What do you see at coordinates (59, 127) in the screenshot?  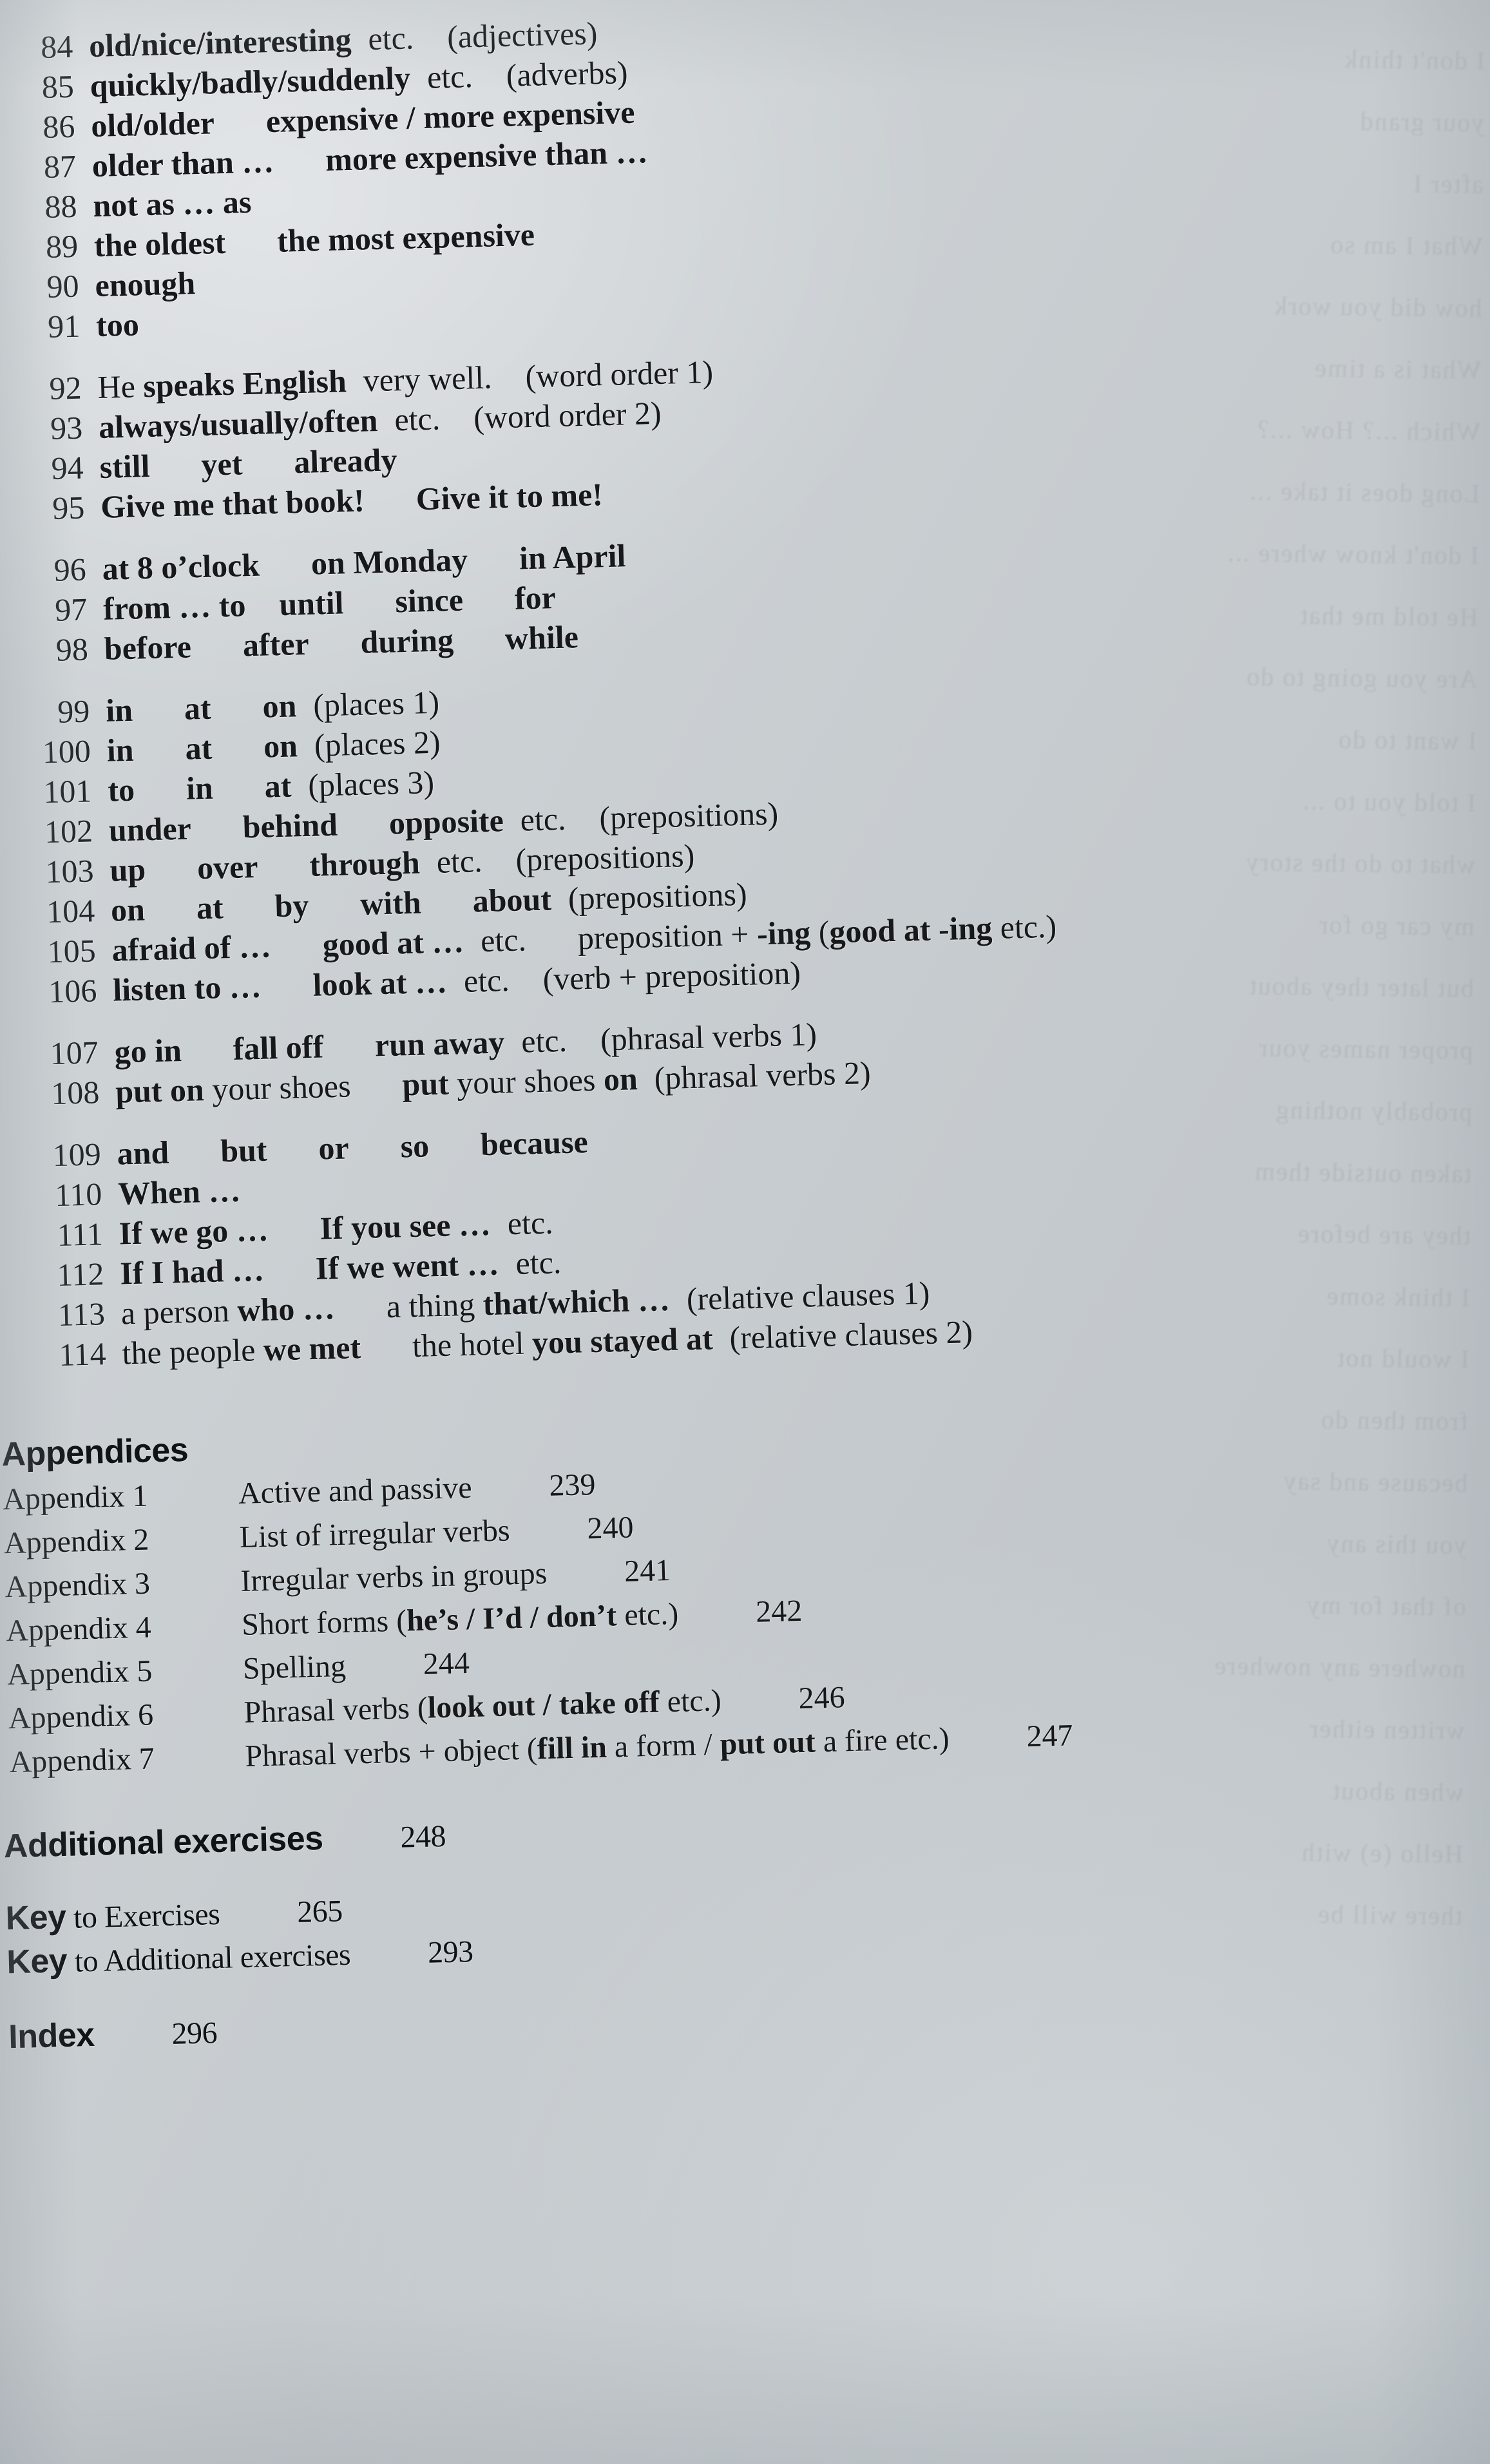 I see `unit-number: 86` at bounding box center [59, 127].